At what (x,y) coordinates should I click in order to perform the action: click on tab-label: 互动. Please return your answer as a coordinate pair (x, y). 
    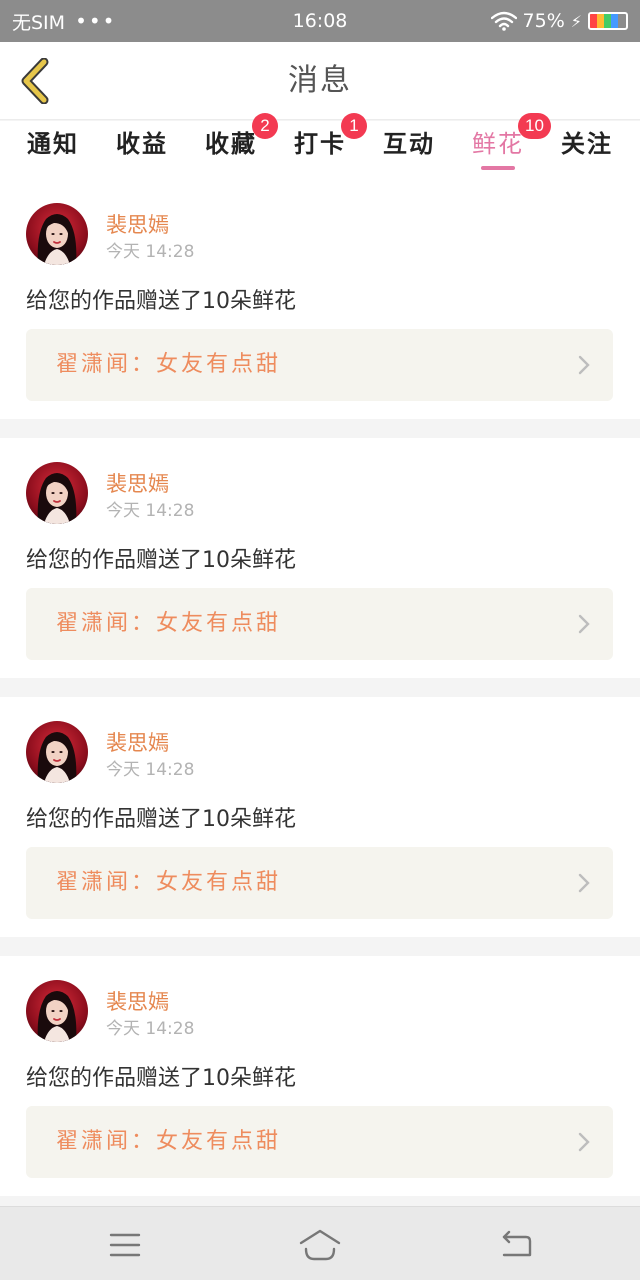
    Looking at the image, I should click on (409, 143).